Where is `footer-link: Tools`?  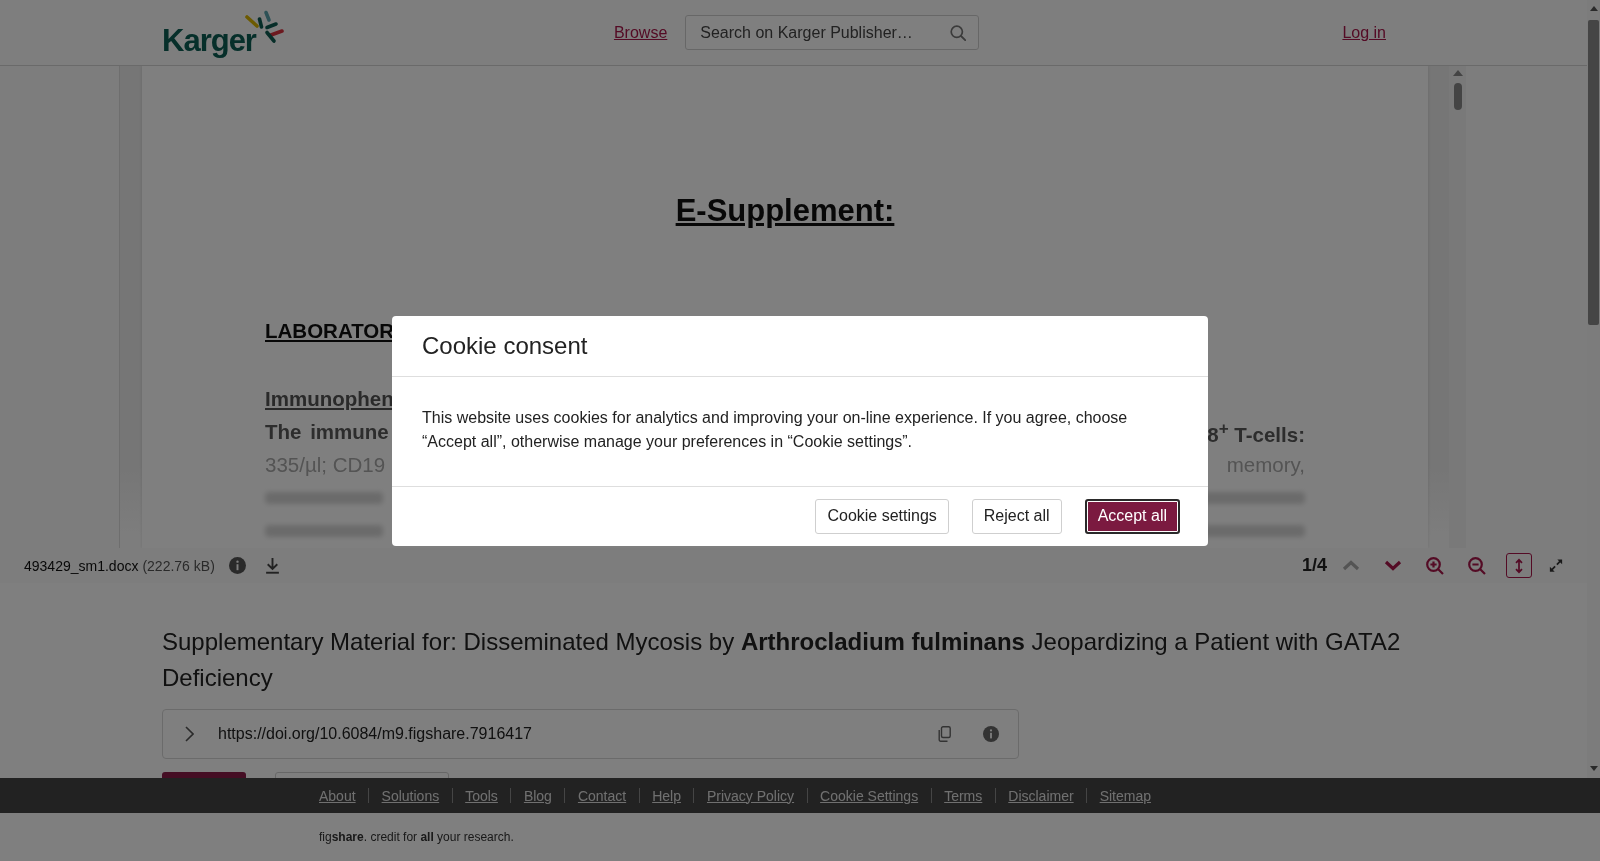
footer-link: Tools is located at coordinates (481, 795).